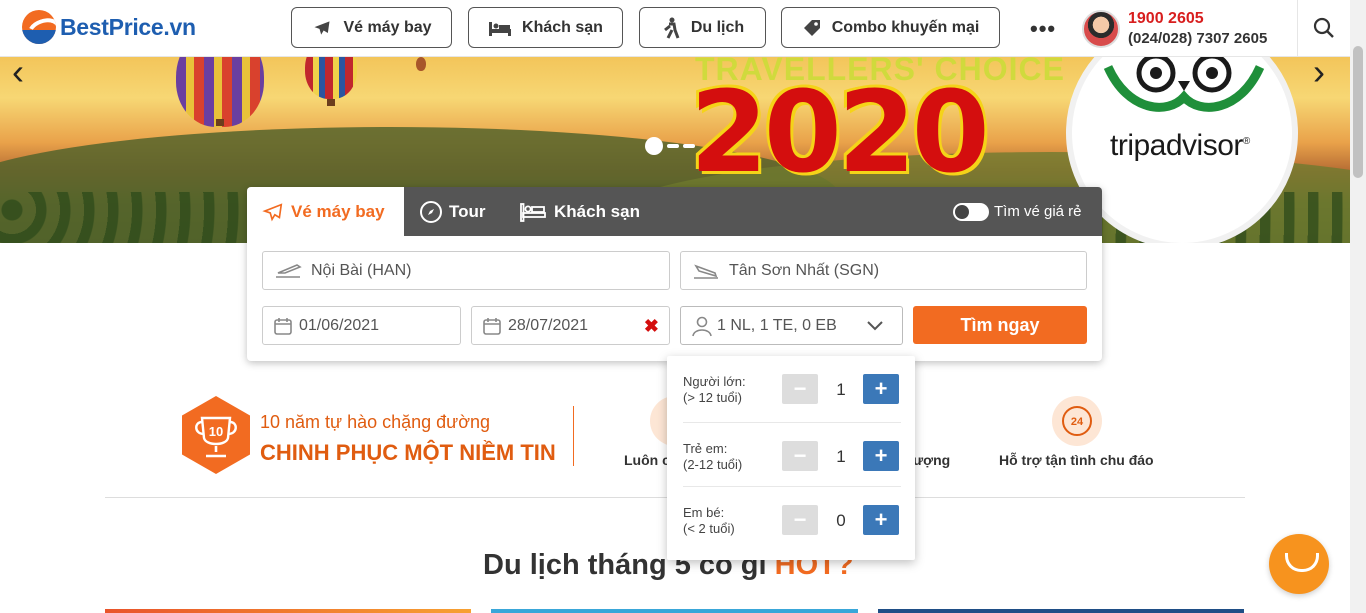 This screenshot has height=613, width=1366. Describe the element at coordinates (597, 211) in the screenshot. I see `tab-hotels-label: Khách sạn` at that location.